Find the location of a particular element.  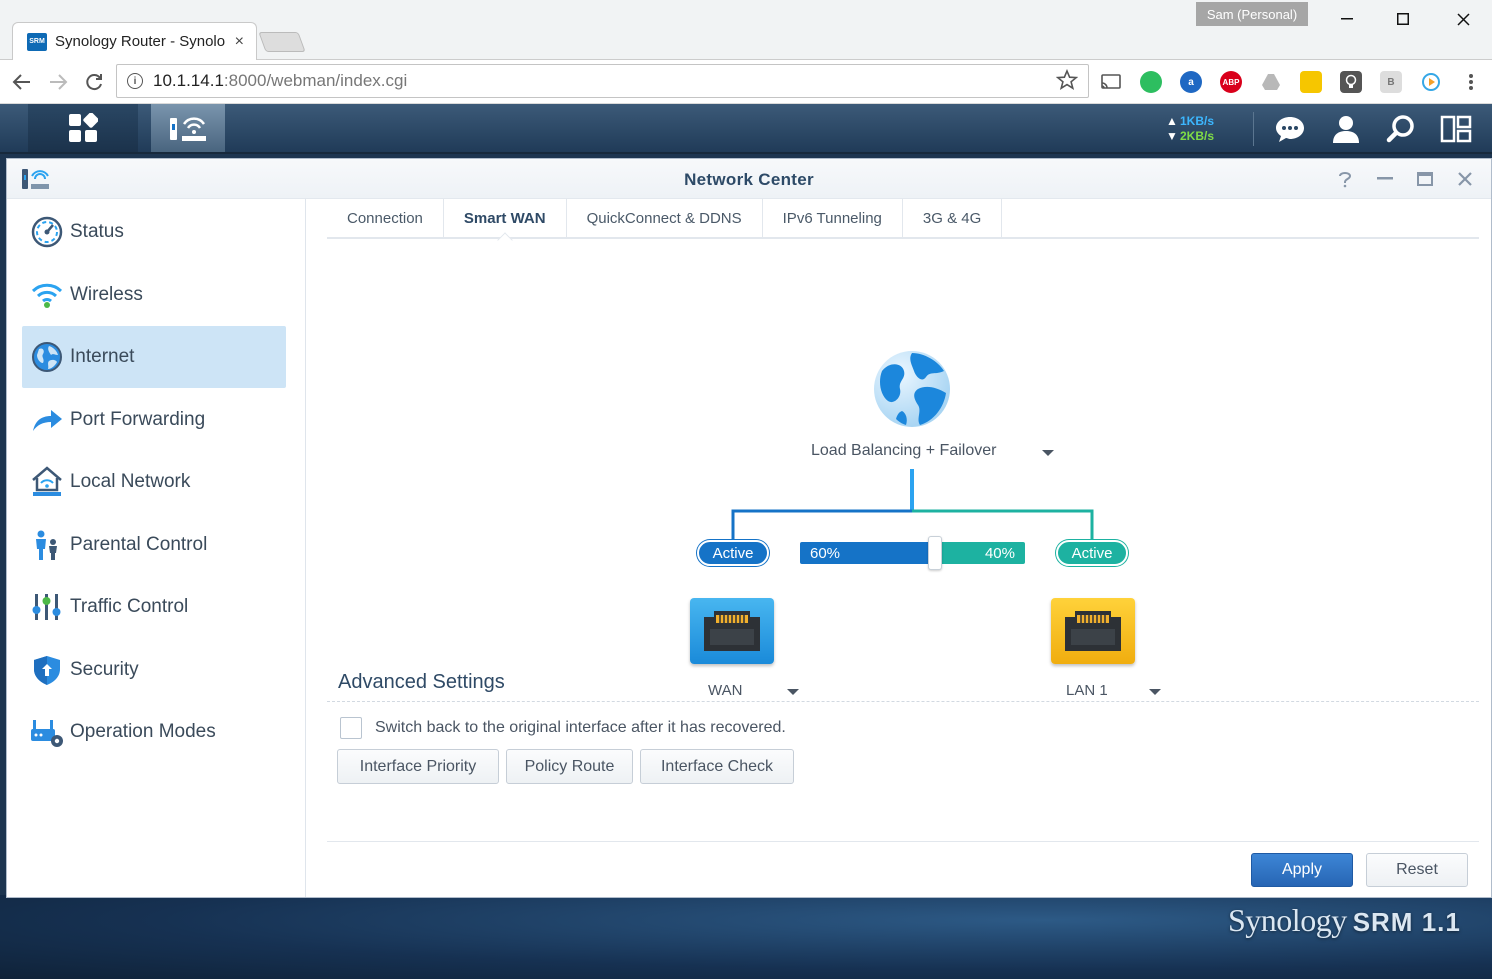

window-minimize-icon is located at coordinates (1385, 179).